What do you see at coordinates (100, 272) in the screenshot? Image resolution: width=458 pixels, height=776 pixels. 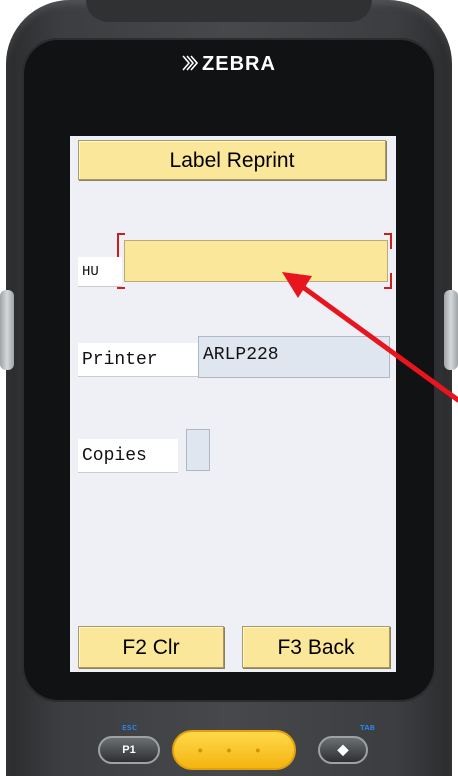 I see `hu-label: HU` at bounding box center [100, 272].